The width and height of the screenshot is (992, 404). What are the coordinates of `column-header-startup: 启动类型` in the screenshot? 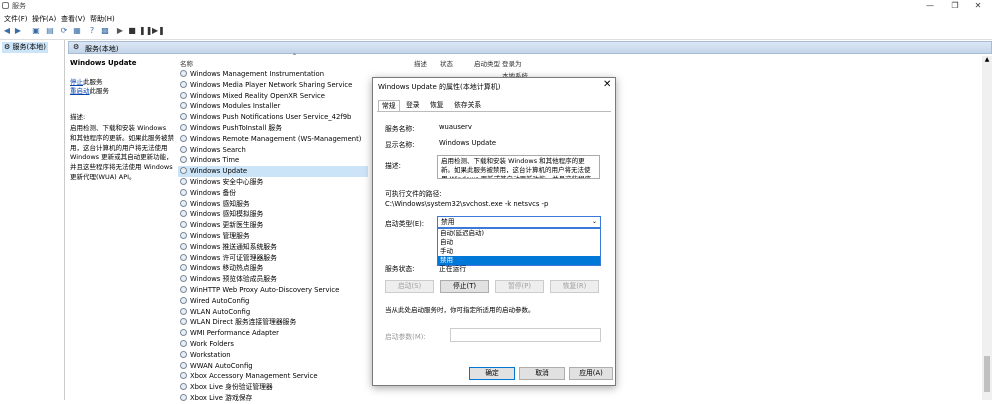 It's located at (487, 63).